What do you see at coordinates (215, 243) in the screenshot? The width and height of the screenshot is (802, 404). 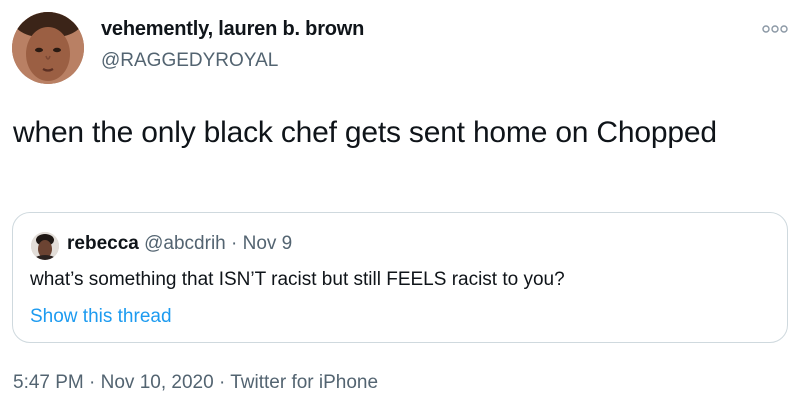 I see `quoted-author-meta: @abcdrih · Nov 9` at bounding box center [215, 243].